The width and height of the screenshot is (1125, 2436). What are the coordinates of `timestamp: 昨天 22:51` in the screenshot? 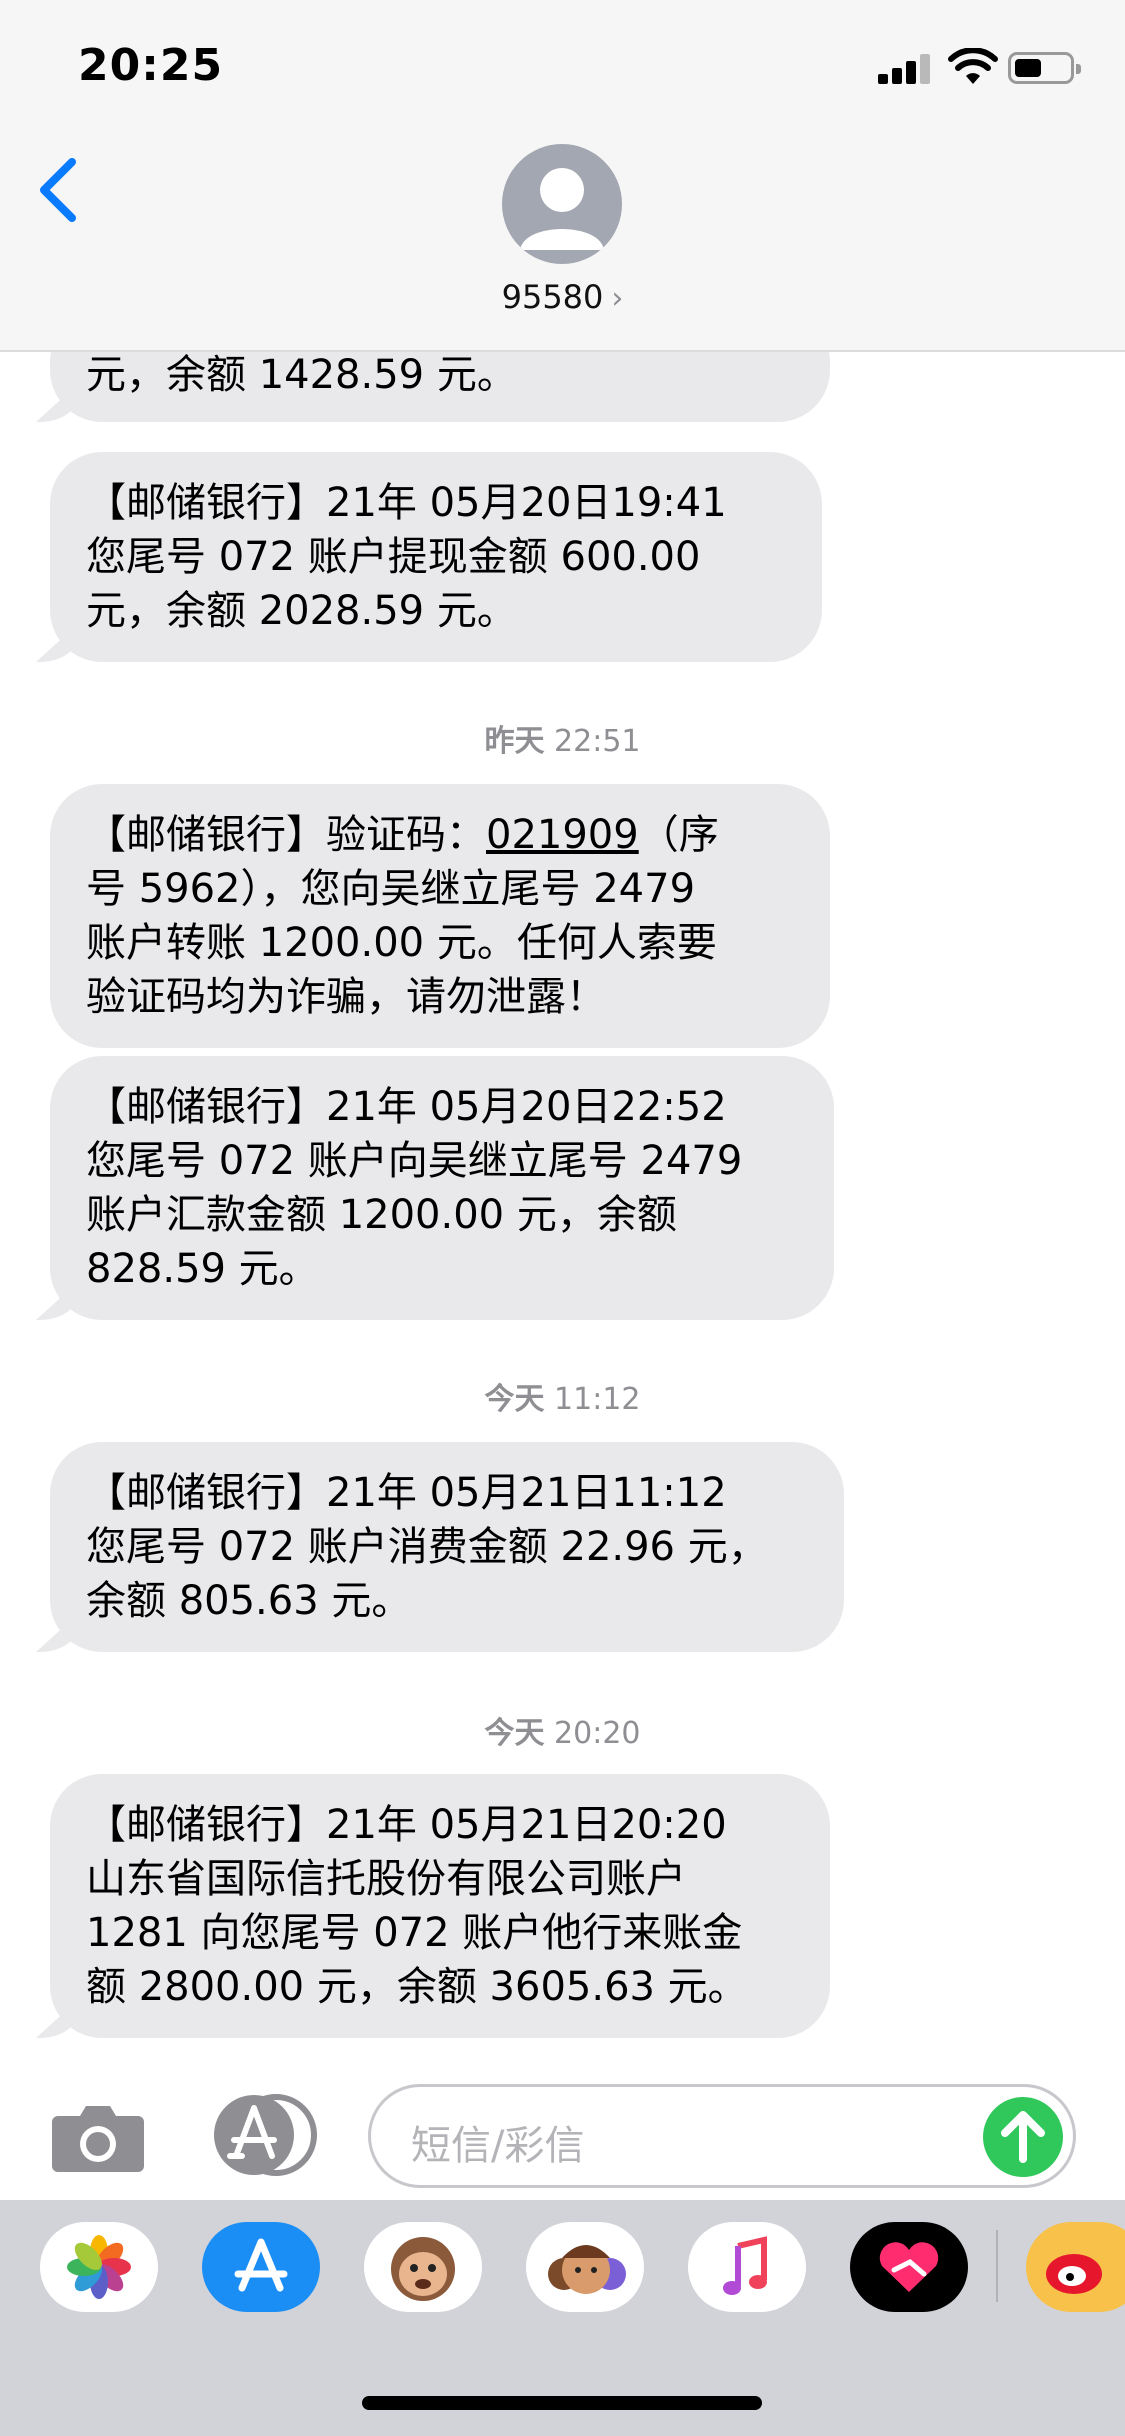 It's located at (562, 738).